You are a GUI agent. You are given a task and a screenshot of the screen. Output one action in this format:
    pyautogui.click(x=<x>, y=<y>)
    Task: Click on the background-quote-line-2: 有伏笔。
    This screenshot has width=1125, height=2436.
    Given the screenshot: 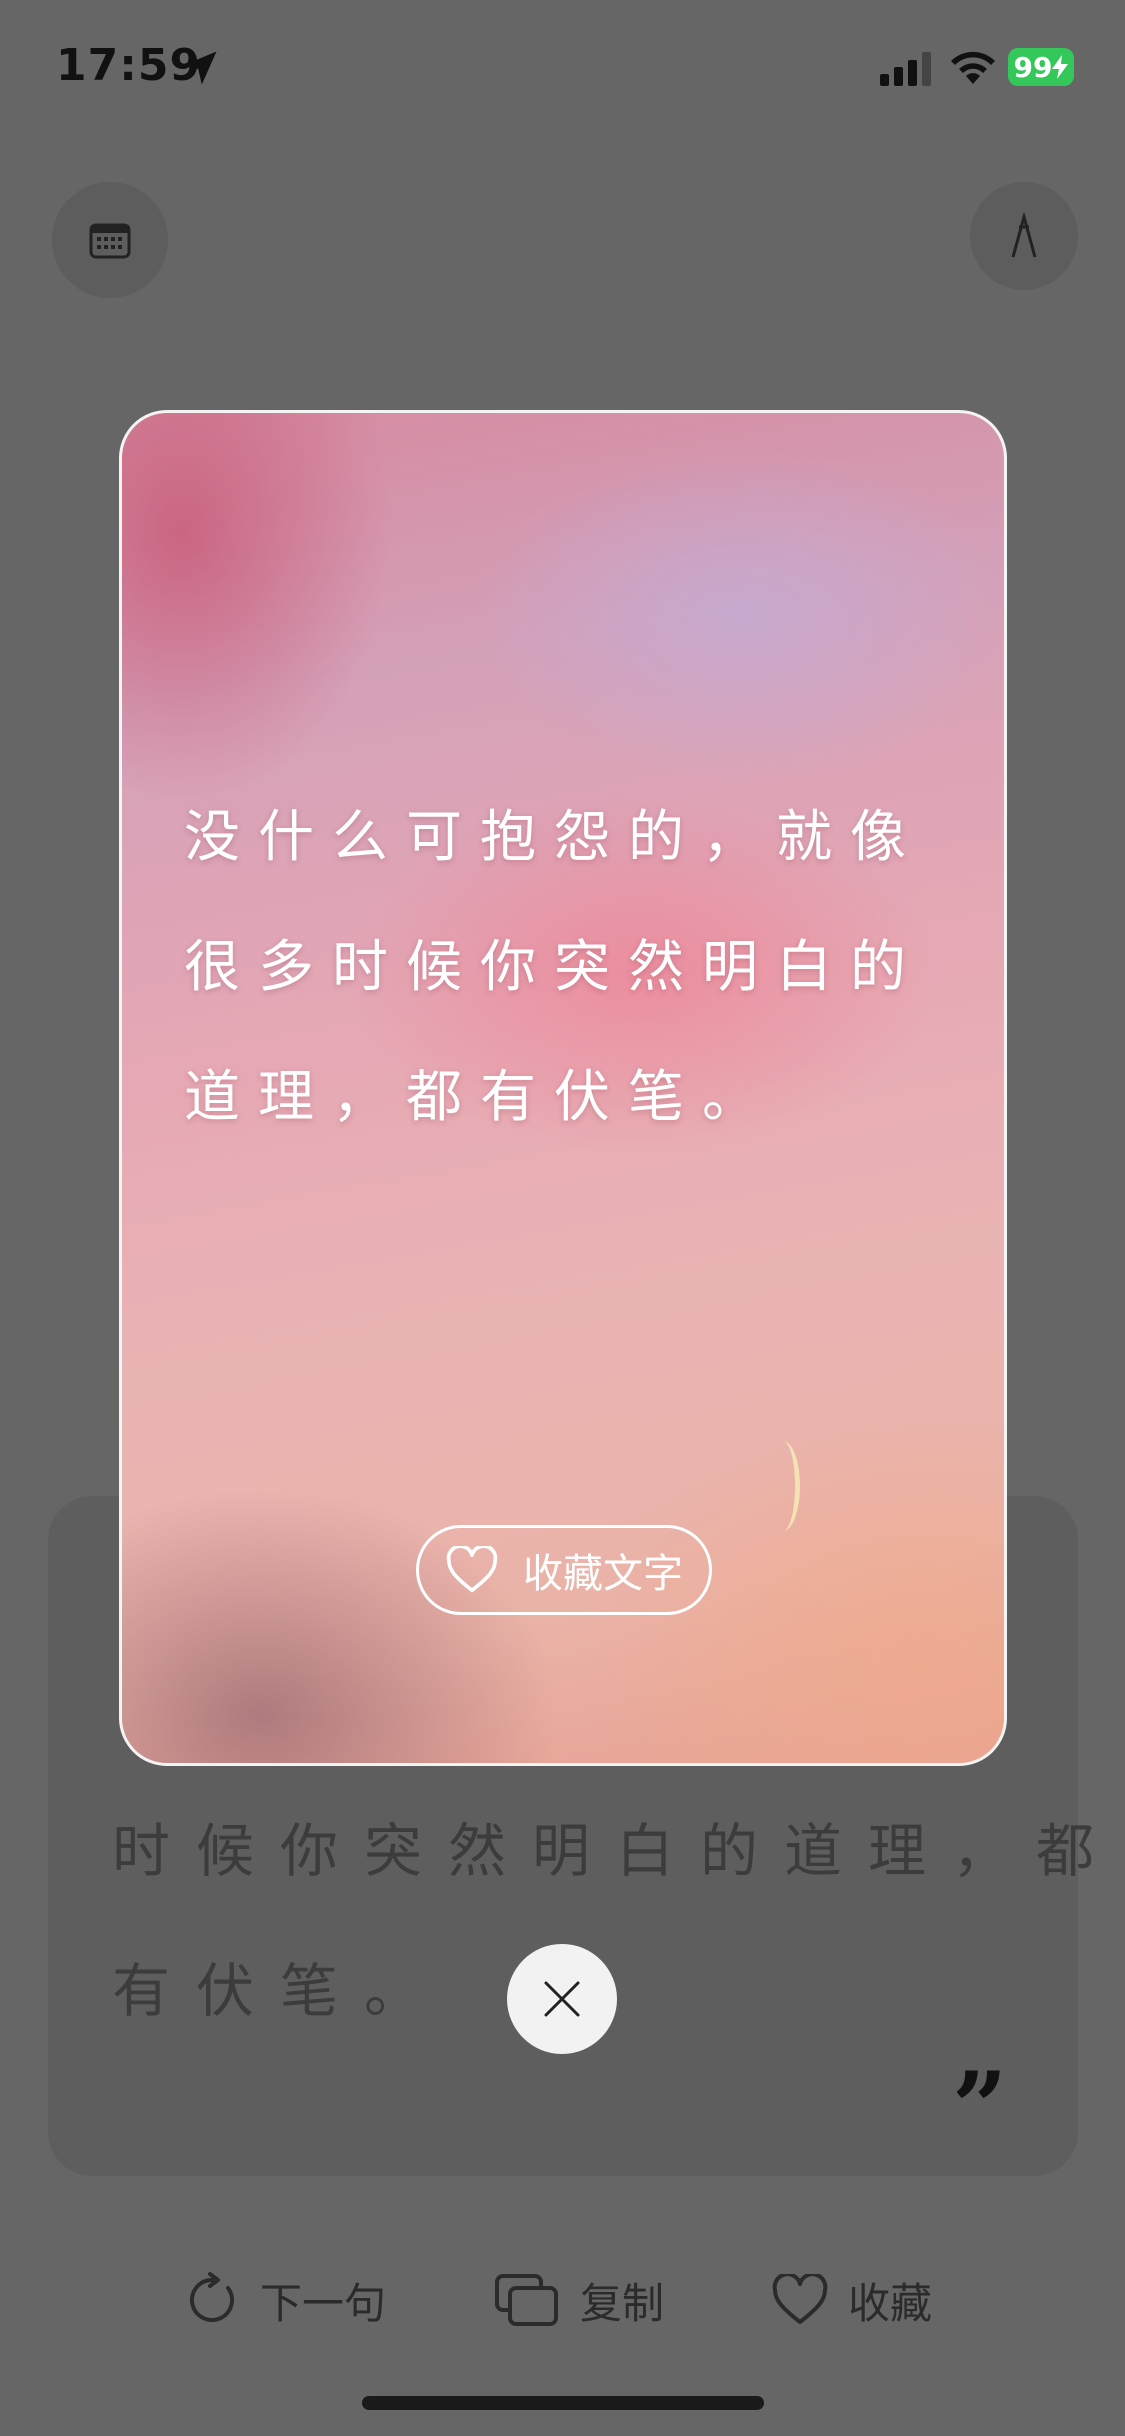 What is the action you would take?
    pyautogui.click(x=280, y=1991)
    